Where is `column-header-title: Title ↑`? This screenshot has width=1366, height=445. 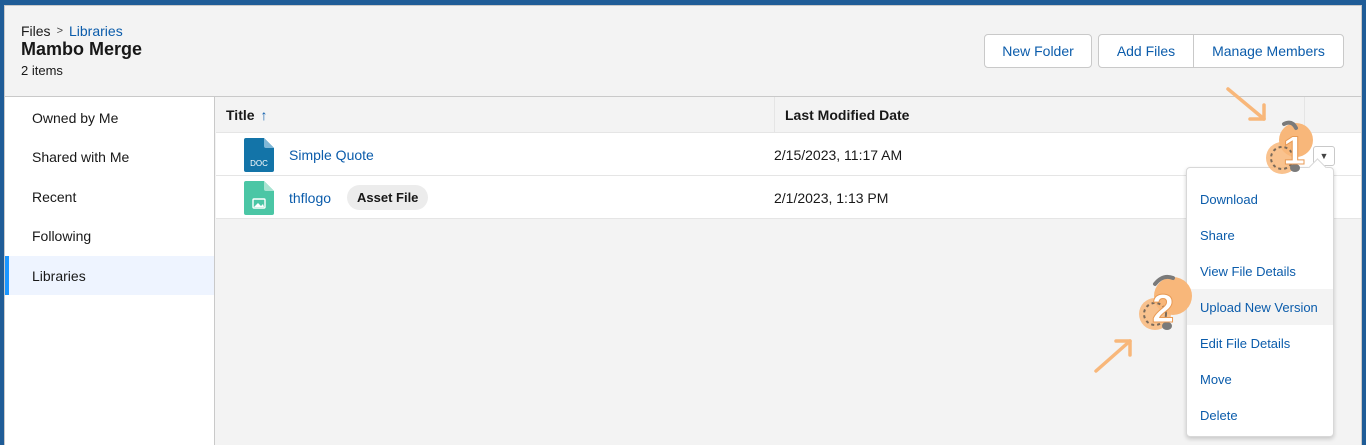
column-header-title: Title ↑ is located at coordinates (247, 115).